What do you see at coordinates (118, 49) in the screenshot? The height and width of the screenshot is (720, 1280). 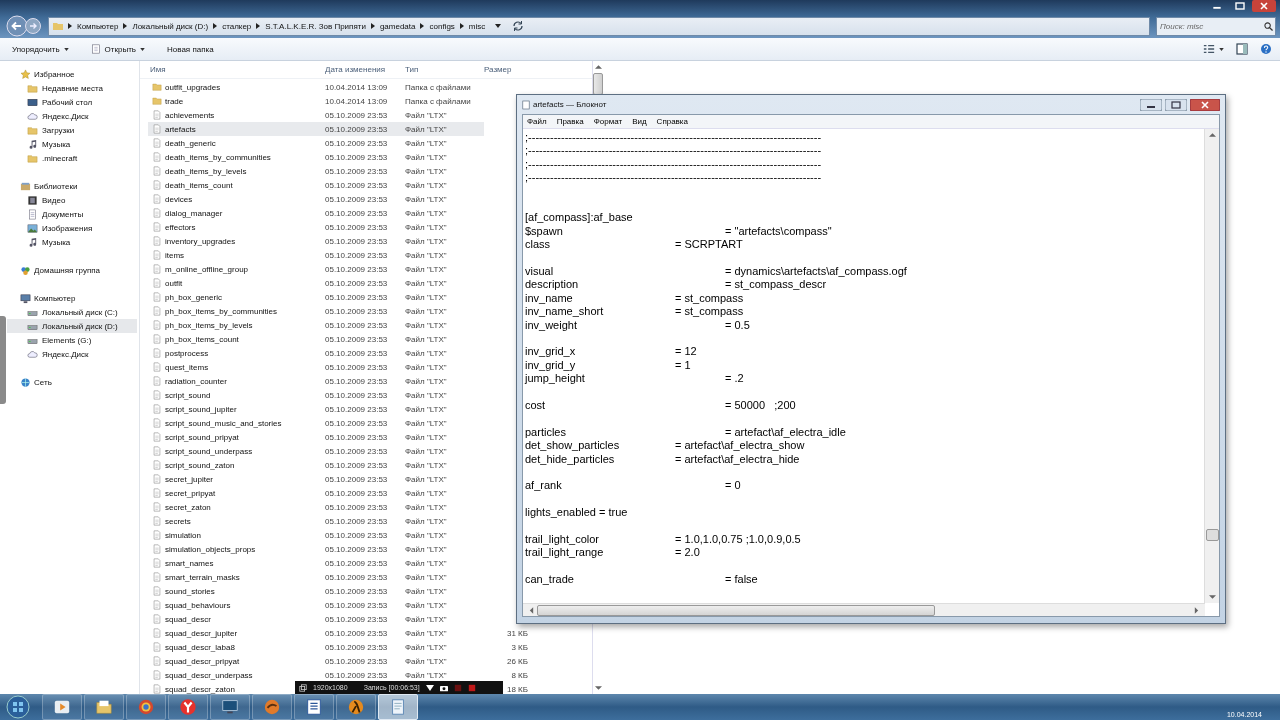 I see `open-button: Открыть` at bounding box center [118, 49].